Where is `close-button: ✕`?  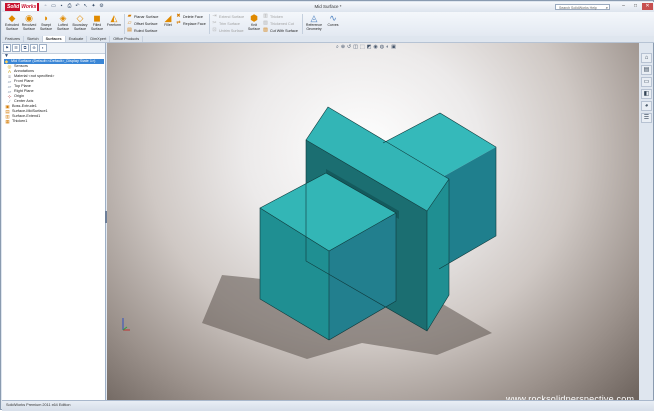 close-button: ✕ is located at coordinates (647, 6).